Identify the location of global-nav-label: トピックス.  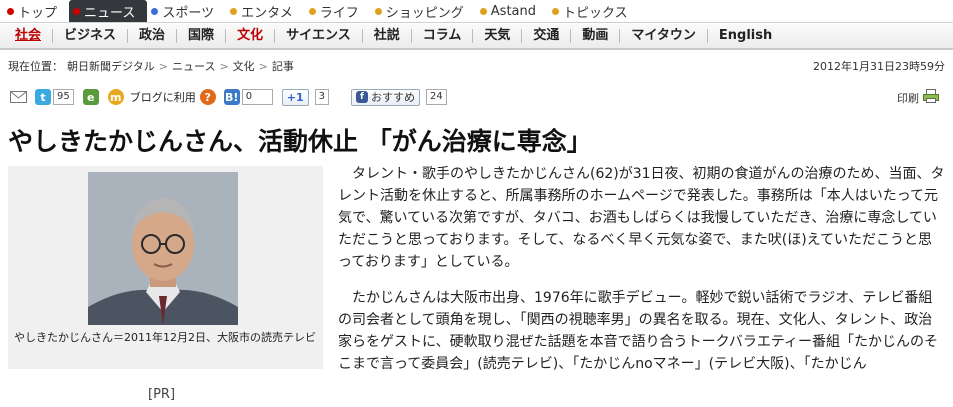
(595, 13).